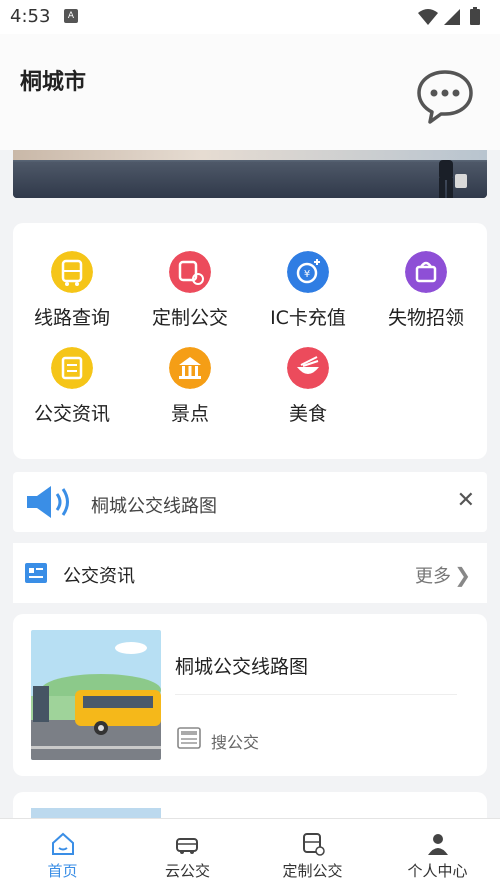  What do you see at coordinates (242, 667) in the screenshot?
I see `news-item-title: 桐城公交线路图` at bounding box center [242, 667].